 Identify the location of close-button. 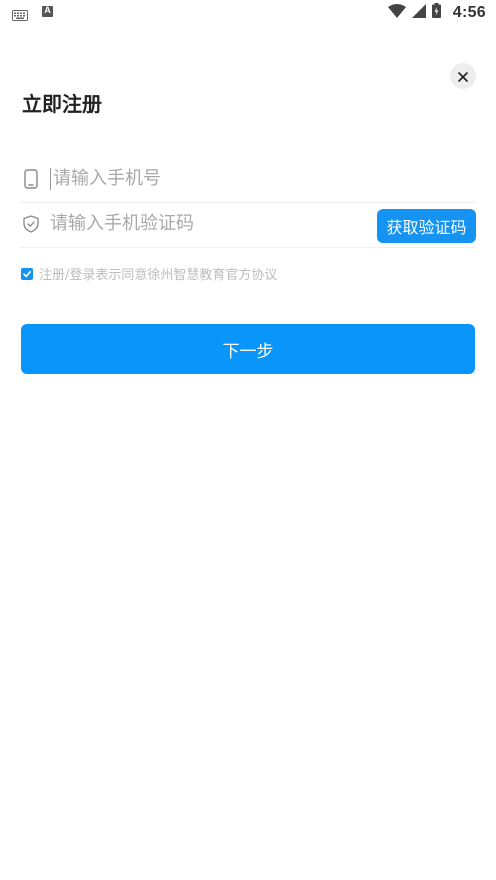
(463, 76).